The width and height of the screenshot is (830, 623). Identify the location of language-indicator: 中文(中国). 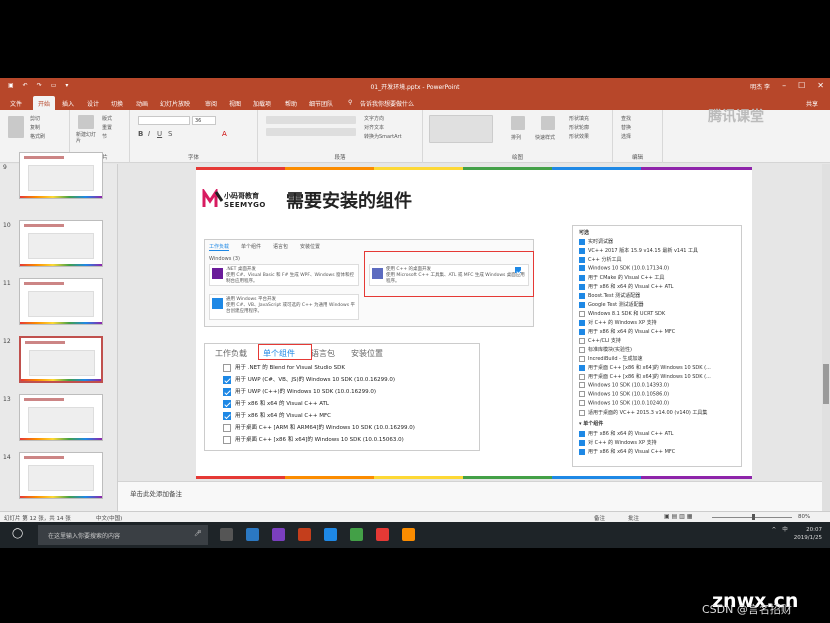
(109, 518).